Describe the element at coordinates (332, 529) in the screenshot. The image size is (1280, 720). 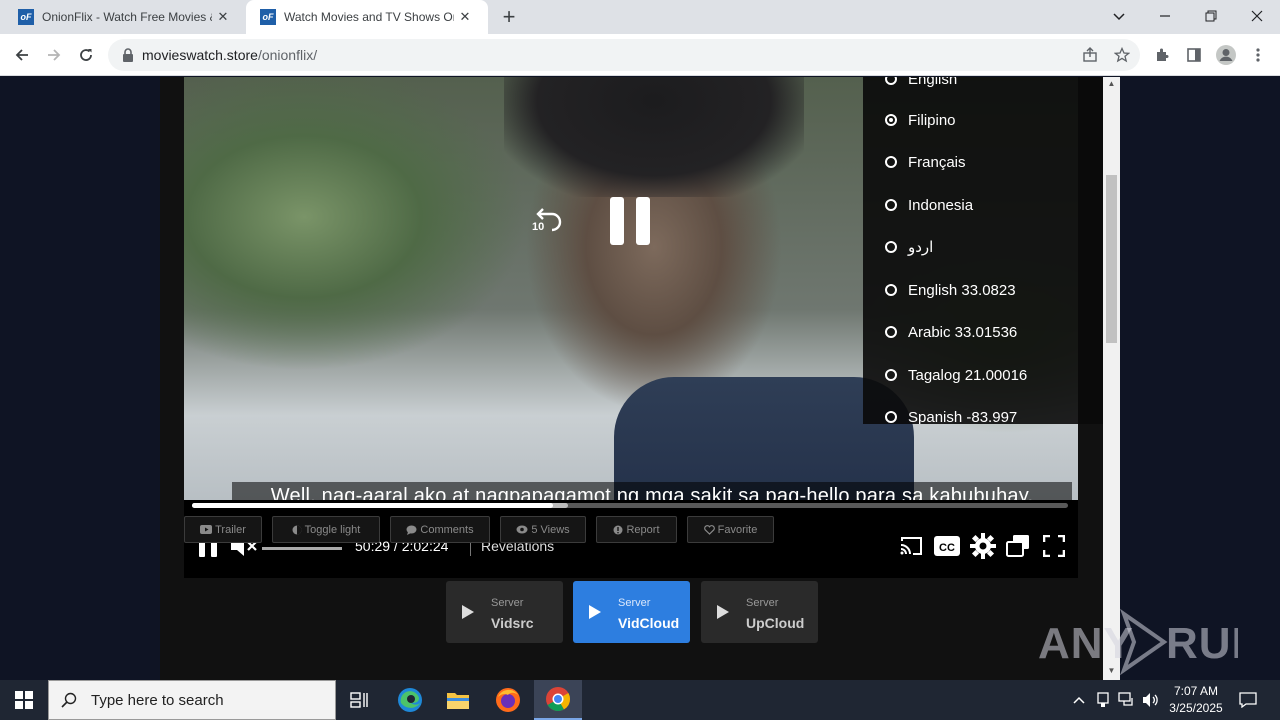
I see `toggle-light-label: Toggle light` at that location.